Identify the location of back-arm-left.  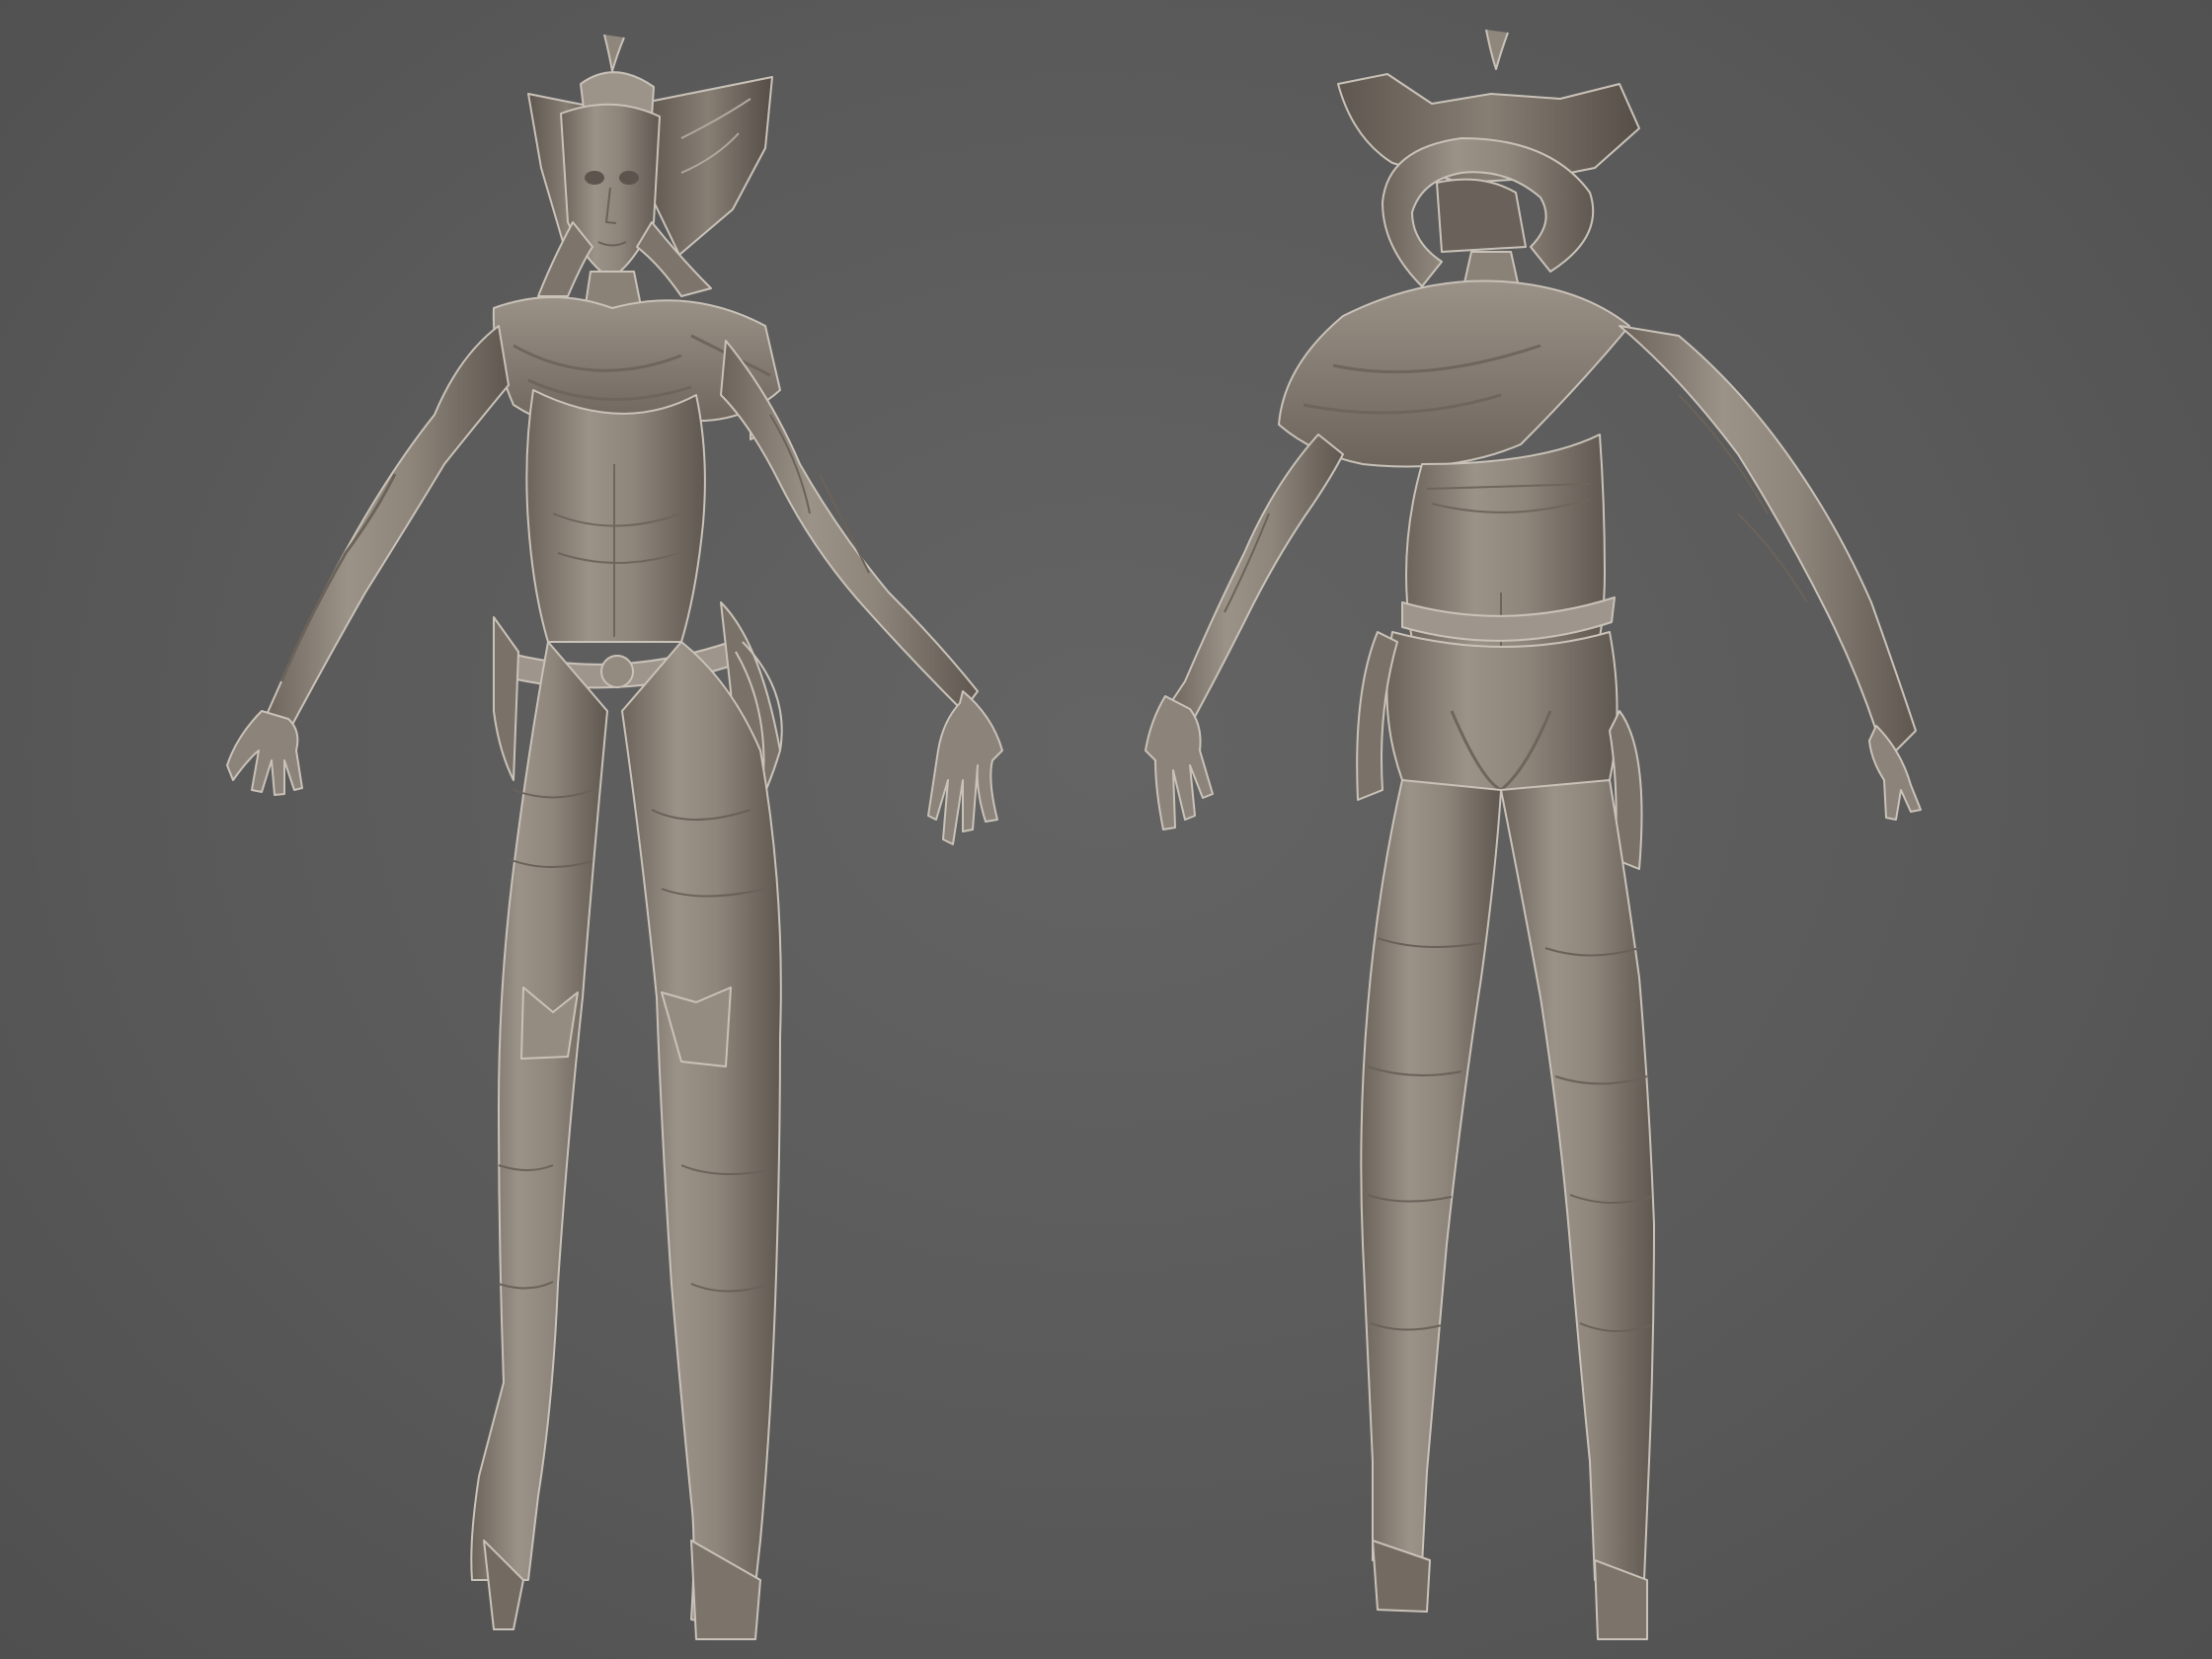
(1254, 581).